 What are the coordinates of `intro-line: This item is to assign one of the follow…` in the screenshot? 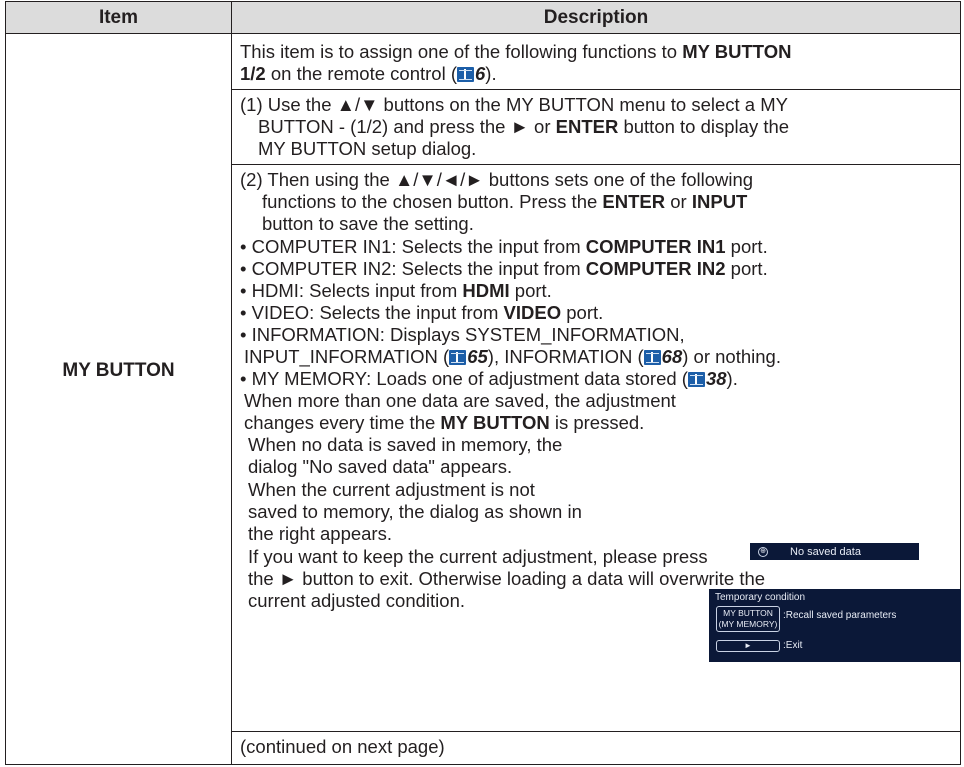 It's located at (516, 51).